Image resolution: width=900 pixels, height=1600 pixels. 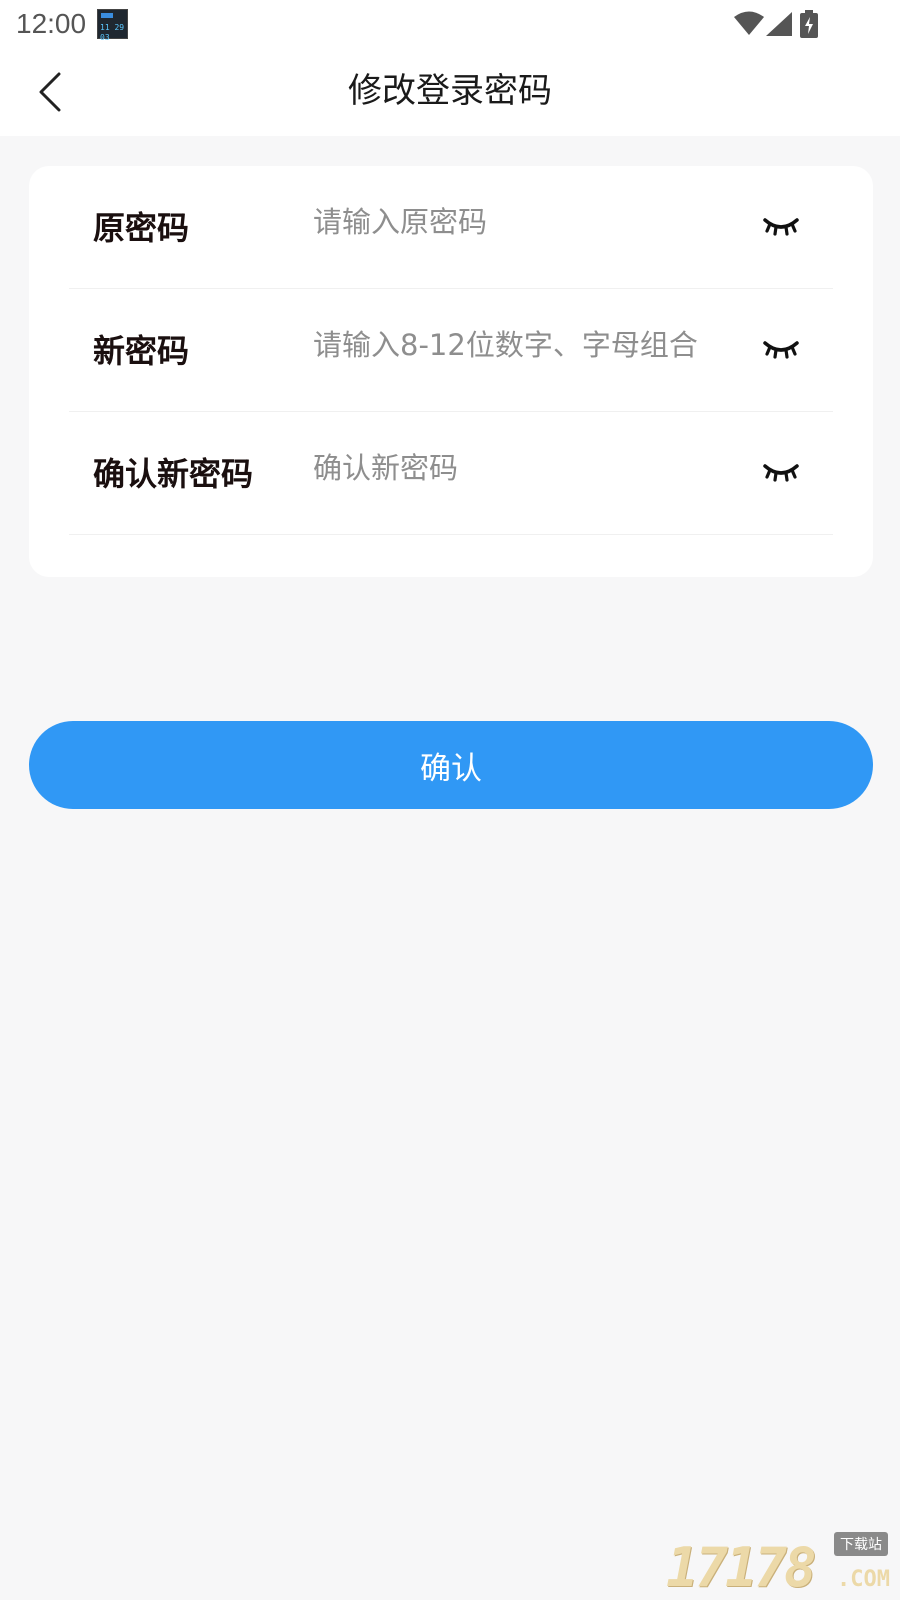 I want to click on new-password-label: 新密码, so click(x=141, y=351).